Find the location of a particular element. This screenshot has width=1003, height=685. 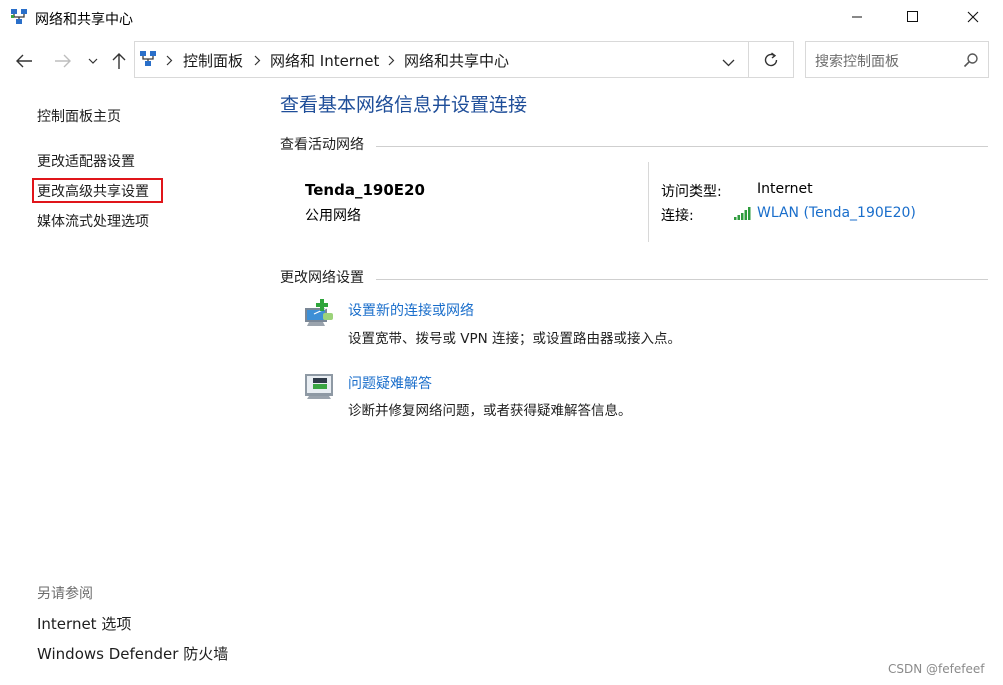

troubleshoot-desc: 诊断并修复网络问题，或者获得疑难解答信息。 is located at coordinates (490, 411).